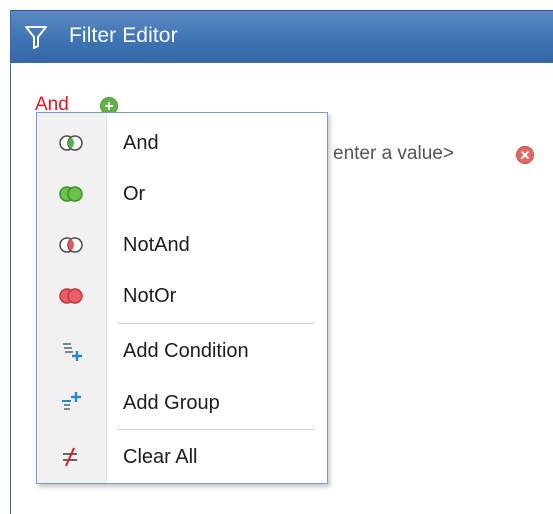 The image size is (553, 514). I want to click on add-condition-icon, so click(72, 352).